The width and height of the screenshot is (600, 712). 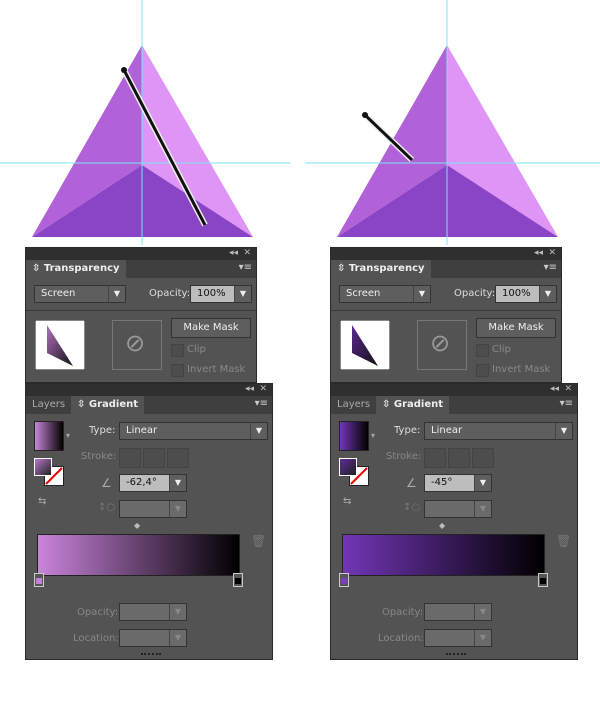 I want to click on angle-input: -45° ▼, so click(x=458, y=483).